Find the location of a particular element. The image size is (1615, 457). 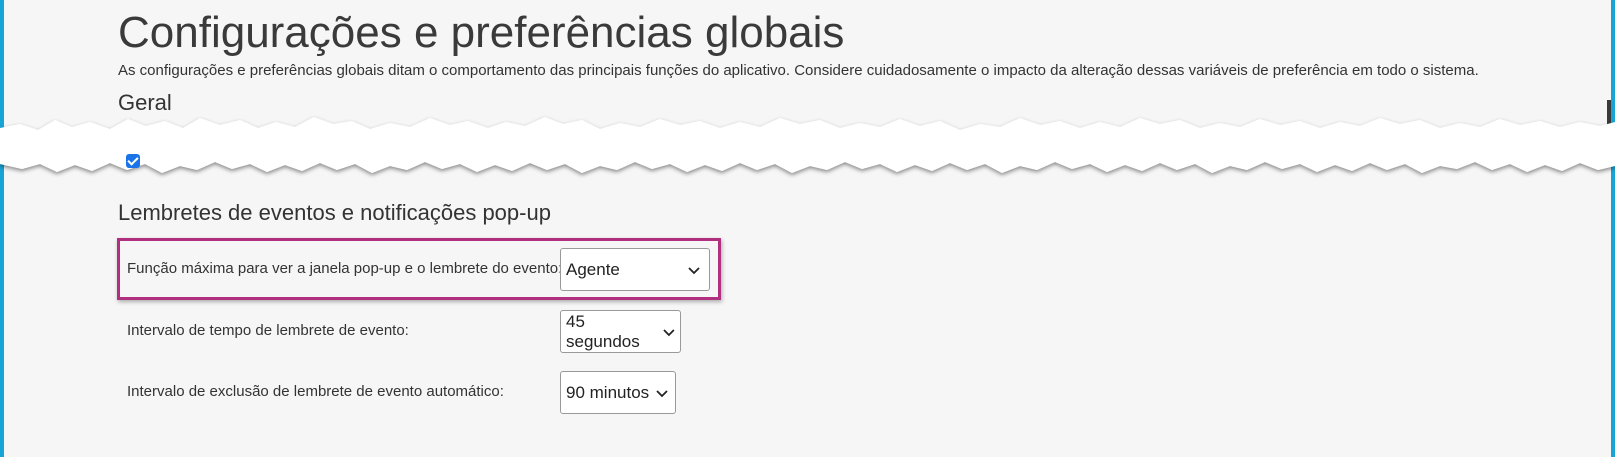

window-edge-right is located at coordinates (1613, 228).